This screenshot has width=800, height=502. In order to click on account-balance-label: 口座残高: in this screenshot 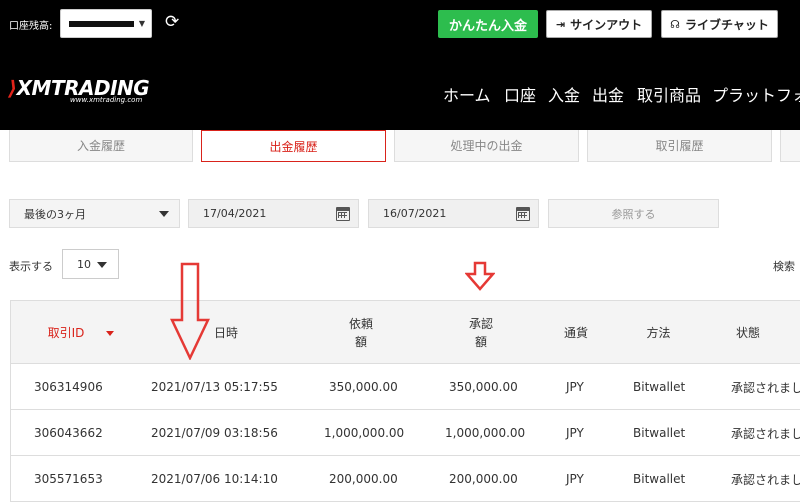, I will do `click(31, 26)`.